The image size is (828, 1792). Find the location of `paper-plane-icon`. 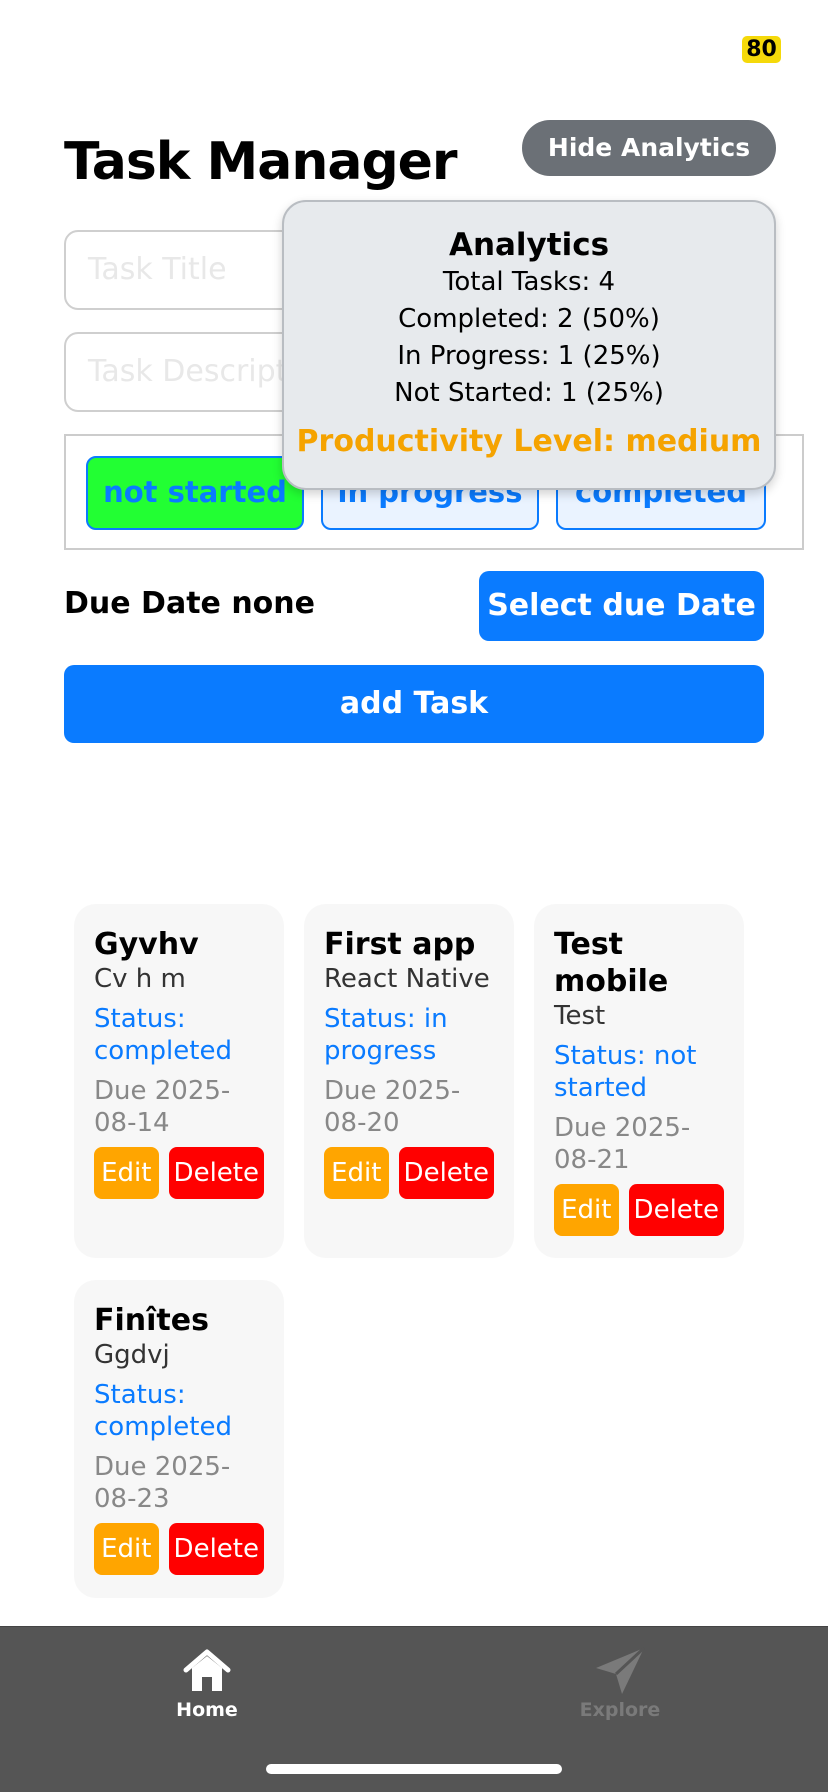

paper-plane-icon is located at coordinates (620, 1671).